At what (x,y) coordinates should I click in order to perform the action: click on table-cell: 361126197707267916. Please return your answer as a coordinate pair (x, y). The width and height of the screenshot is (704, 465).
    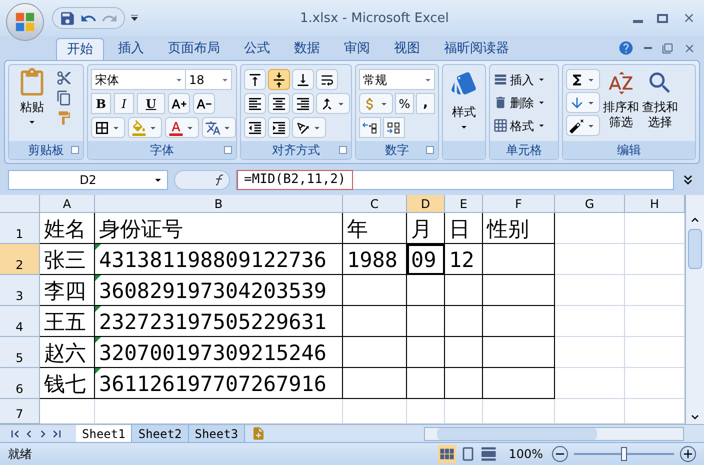
    Looking at the image, I should click on (219, 383).